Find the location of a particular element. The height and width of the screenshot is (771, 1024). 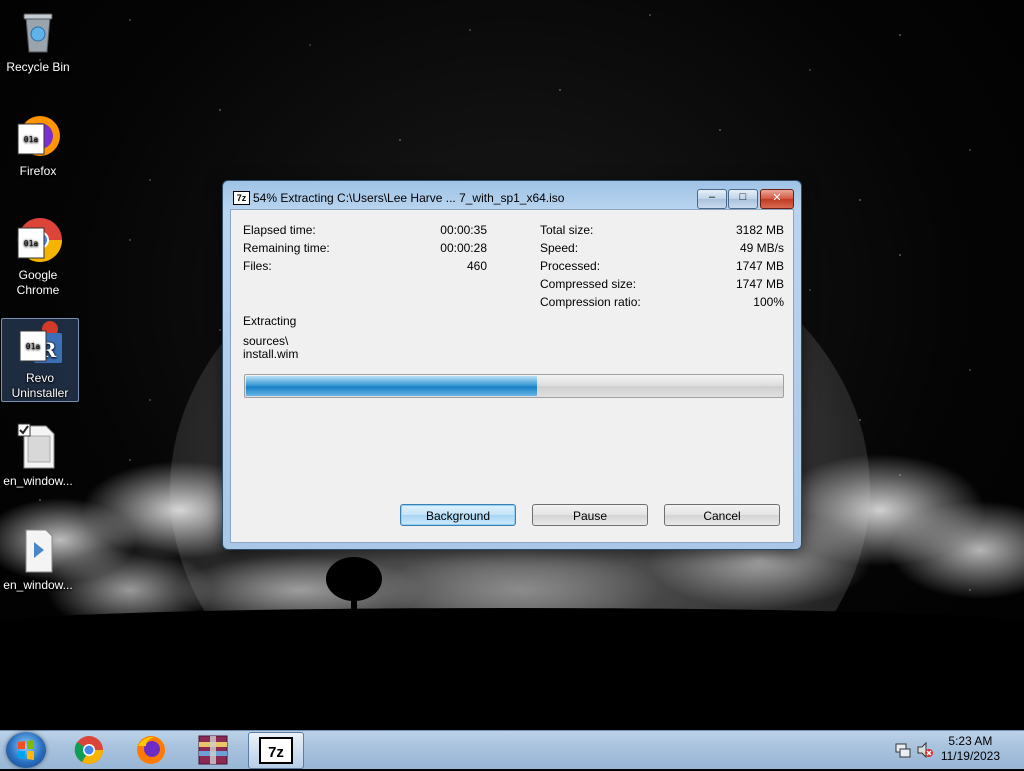

stat-label: Compressed size: is located at coordinates (588, 284).